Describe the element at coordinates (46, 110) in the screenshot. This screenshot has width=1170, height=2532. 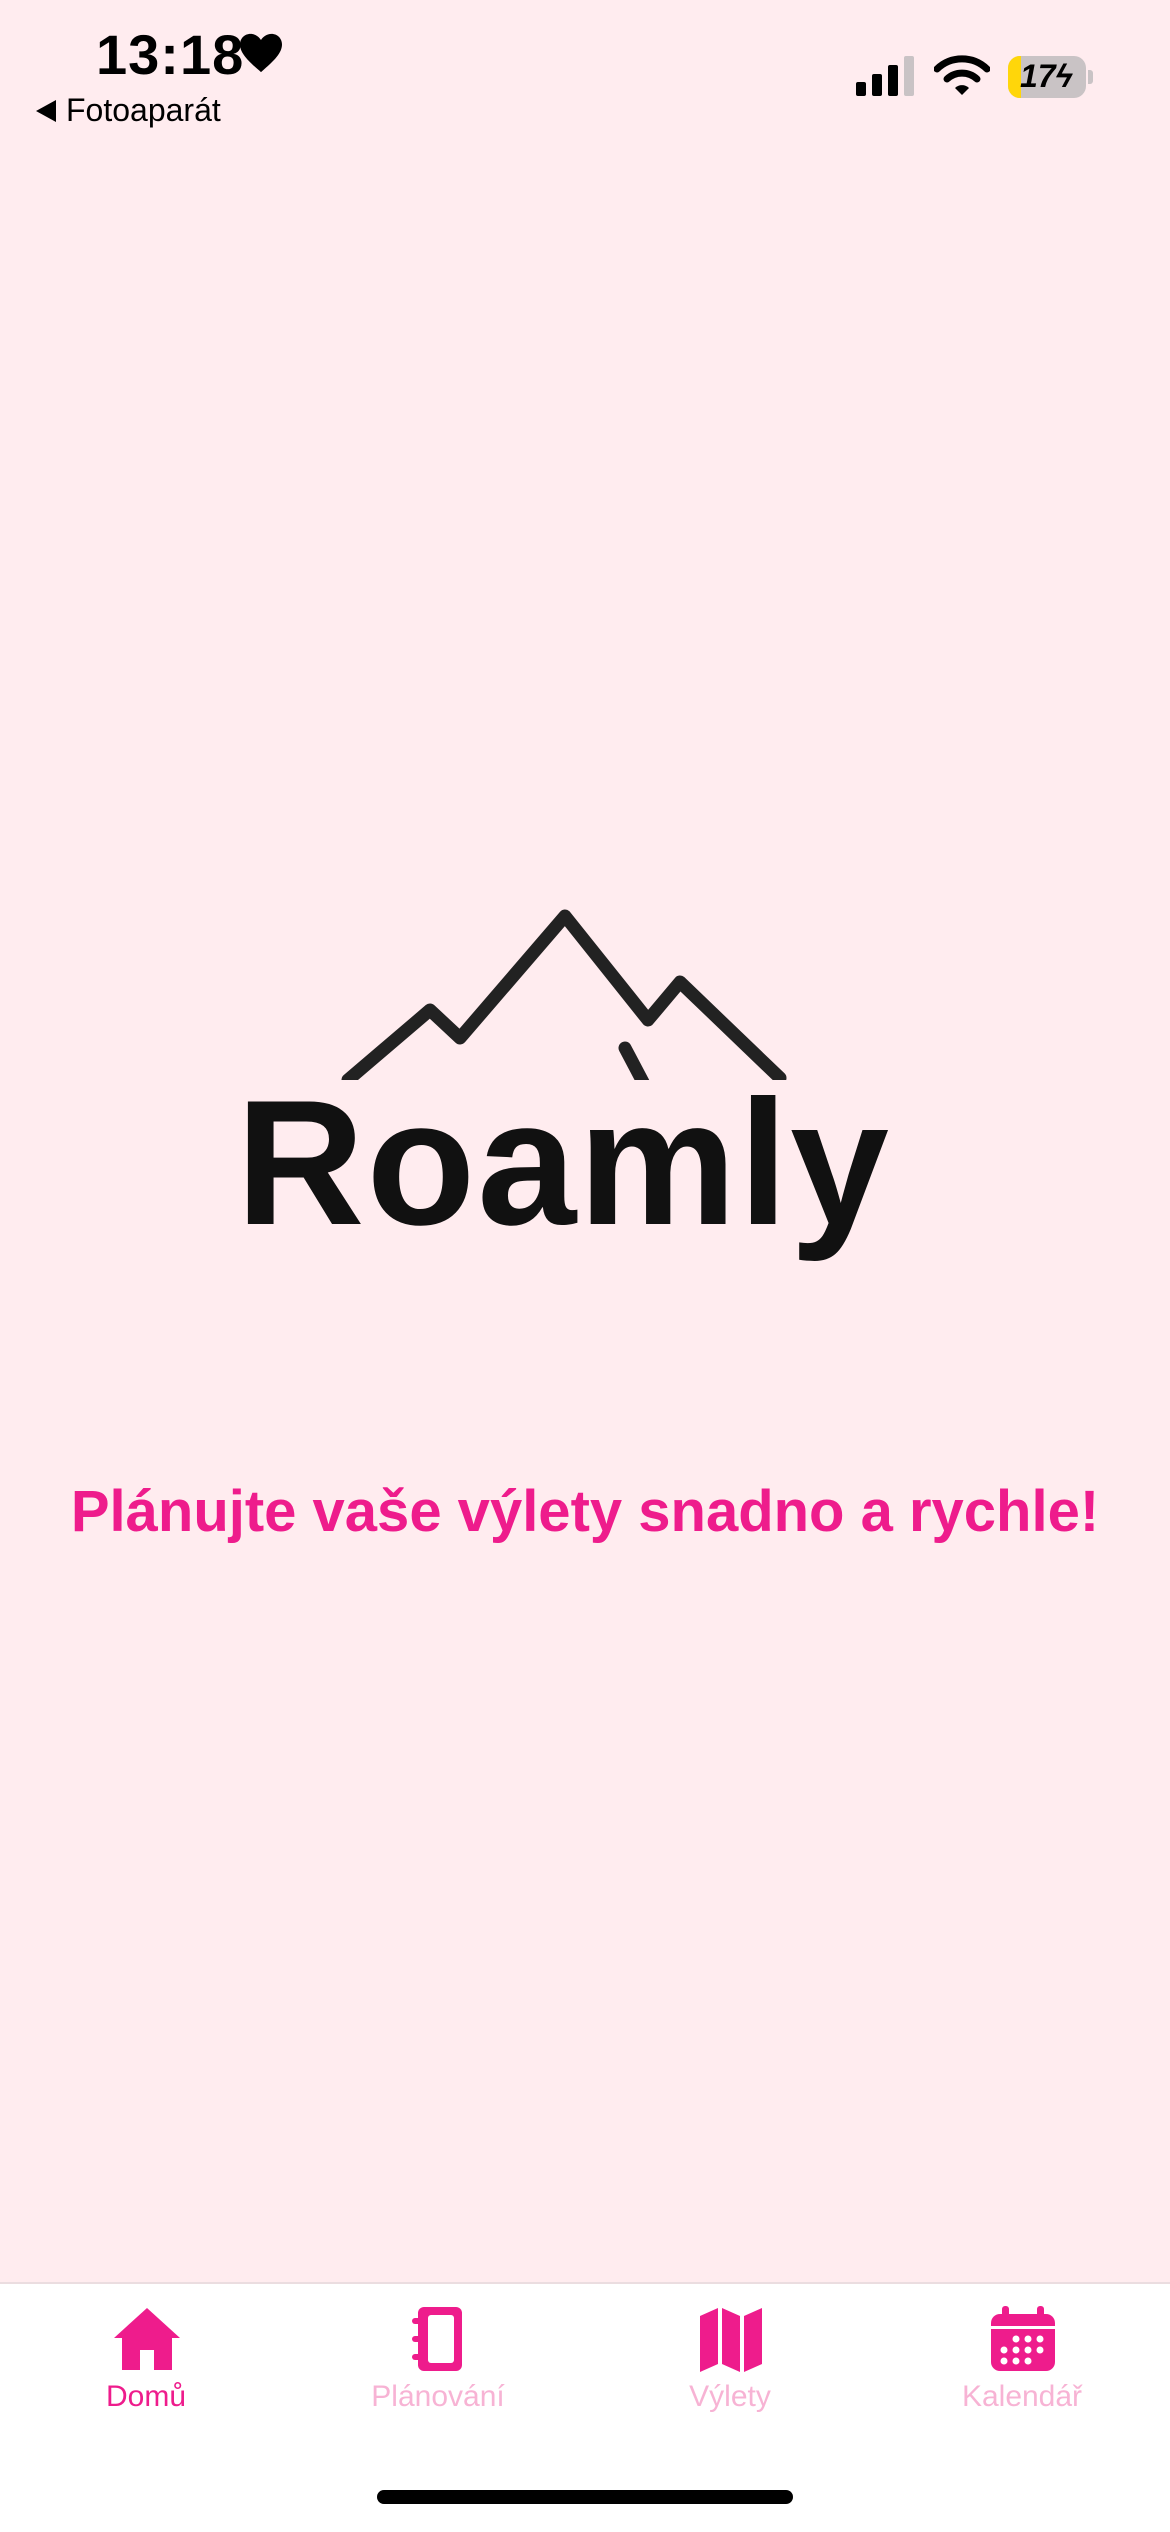
I see `back-arrow-icon` at that location.